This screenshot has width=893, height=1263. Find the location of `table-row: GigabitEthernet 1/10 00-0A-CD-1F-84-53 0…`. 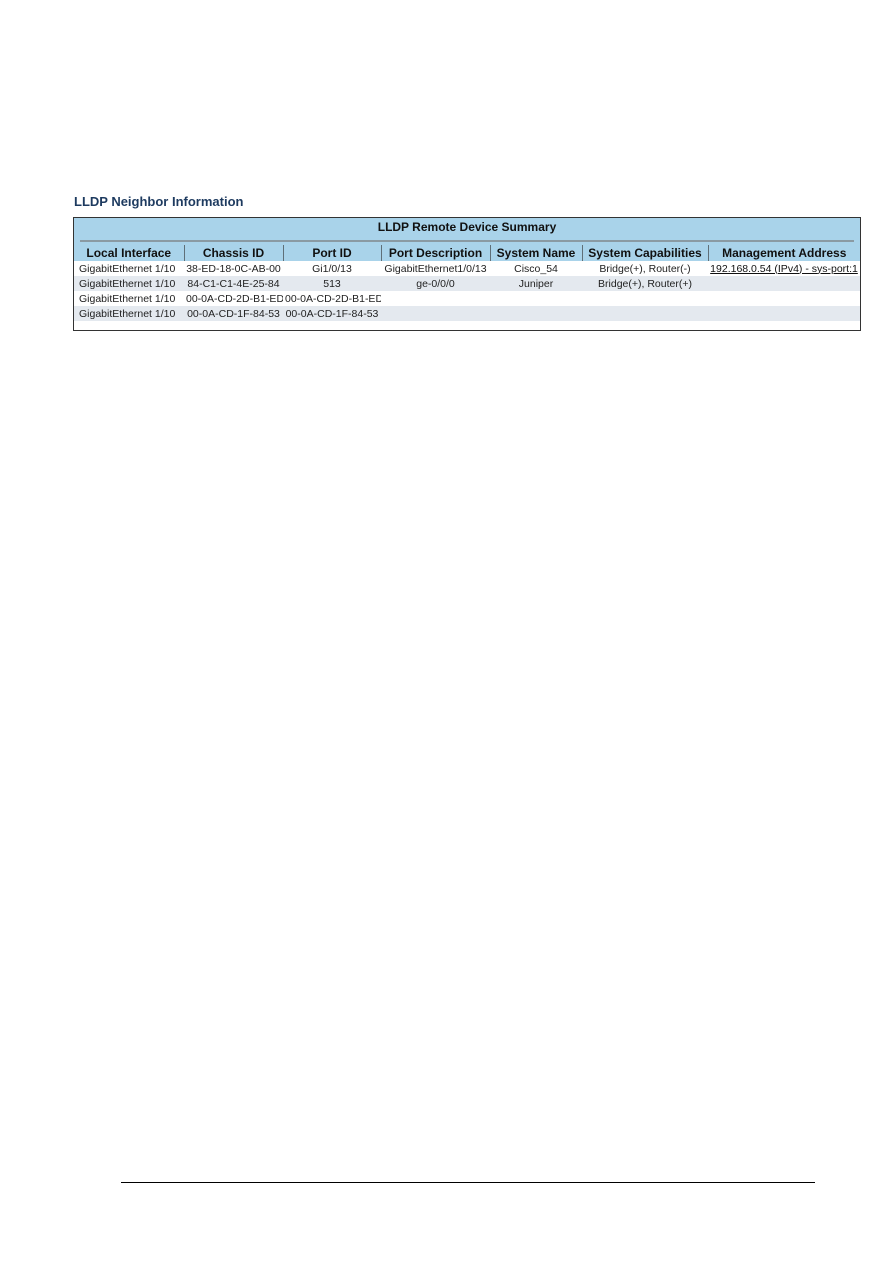

table-row: GigabitEthernet 1/10 00-0A-CD-1F-84-53 0… is located at coordinates (467, 313).